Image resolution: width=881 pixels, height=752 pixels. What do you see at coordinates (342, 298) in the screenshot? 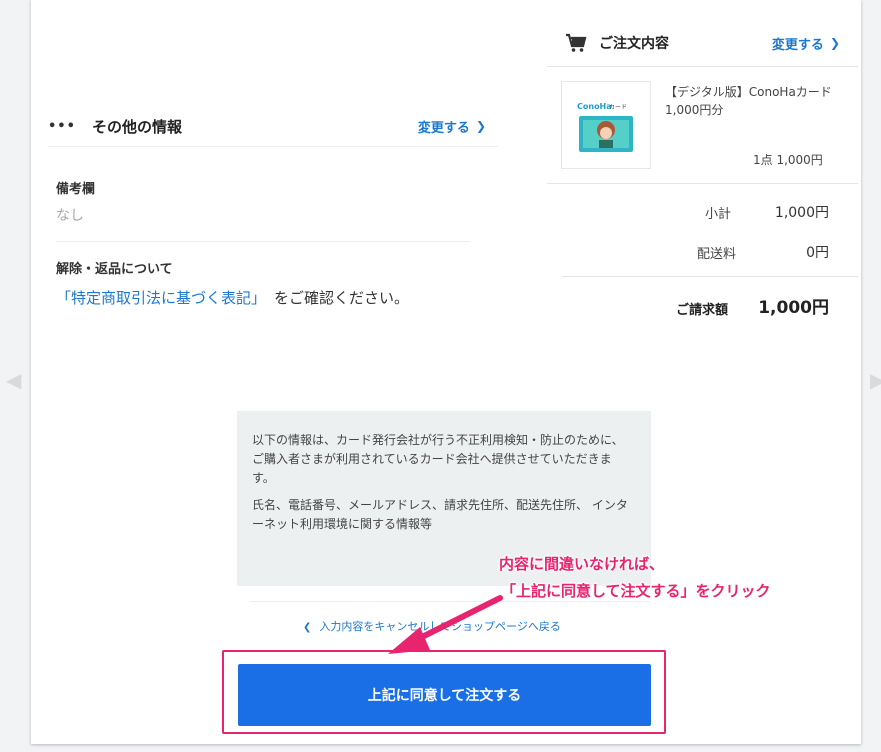
I see `law-suffix: をご確認ください。` at bounding box center [342, 298].